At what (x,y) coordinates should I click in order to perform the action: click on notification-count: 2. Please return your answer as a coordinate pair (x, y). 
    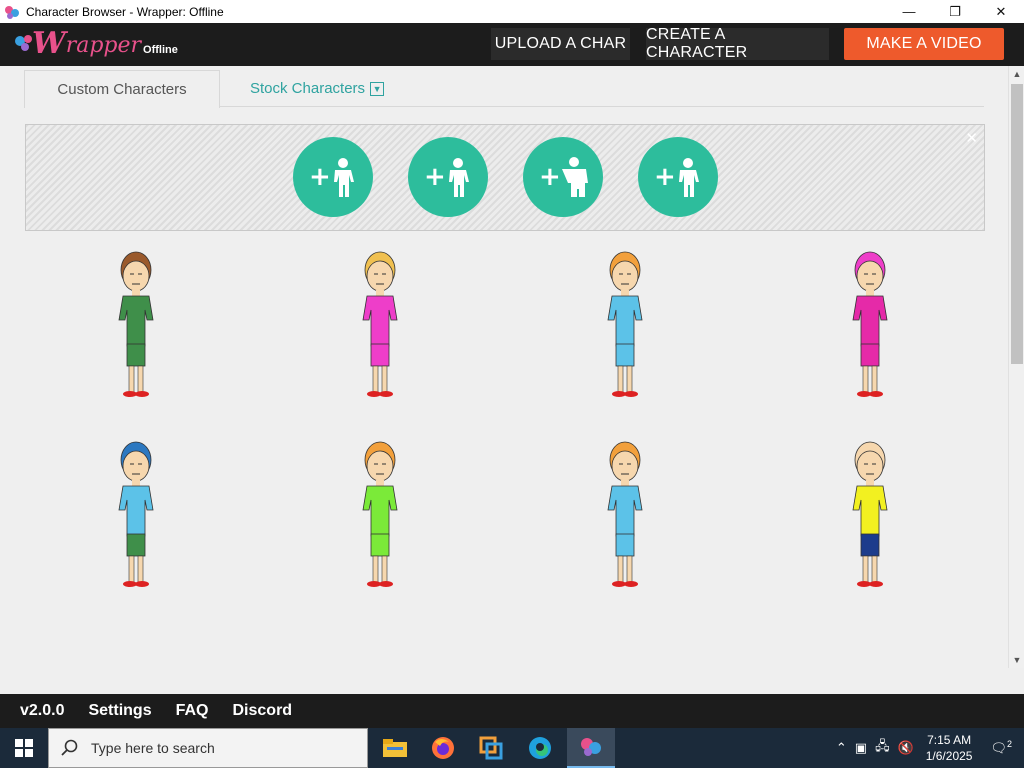
    Looking at the image, I should click on (1009, 744).